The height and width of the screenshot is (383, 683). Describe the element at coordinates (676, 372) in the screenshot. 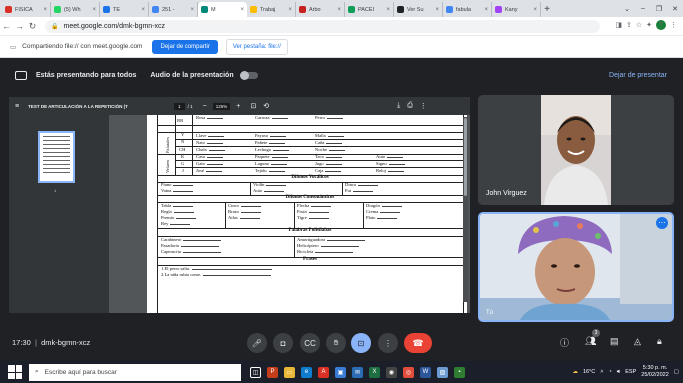

I see `notifications-icon: ▢` at that location.